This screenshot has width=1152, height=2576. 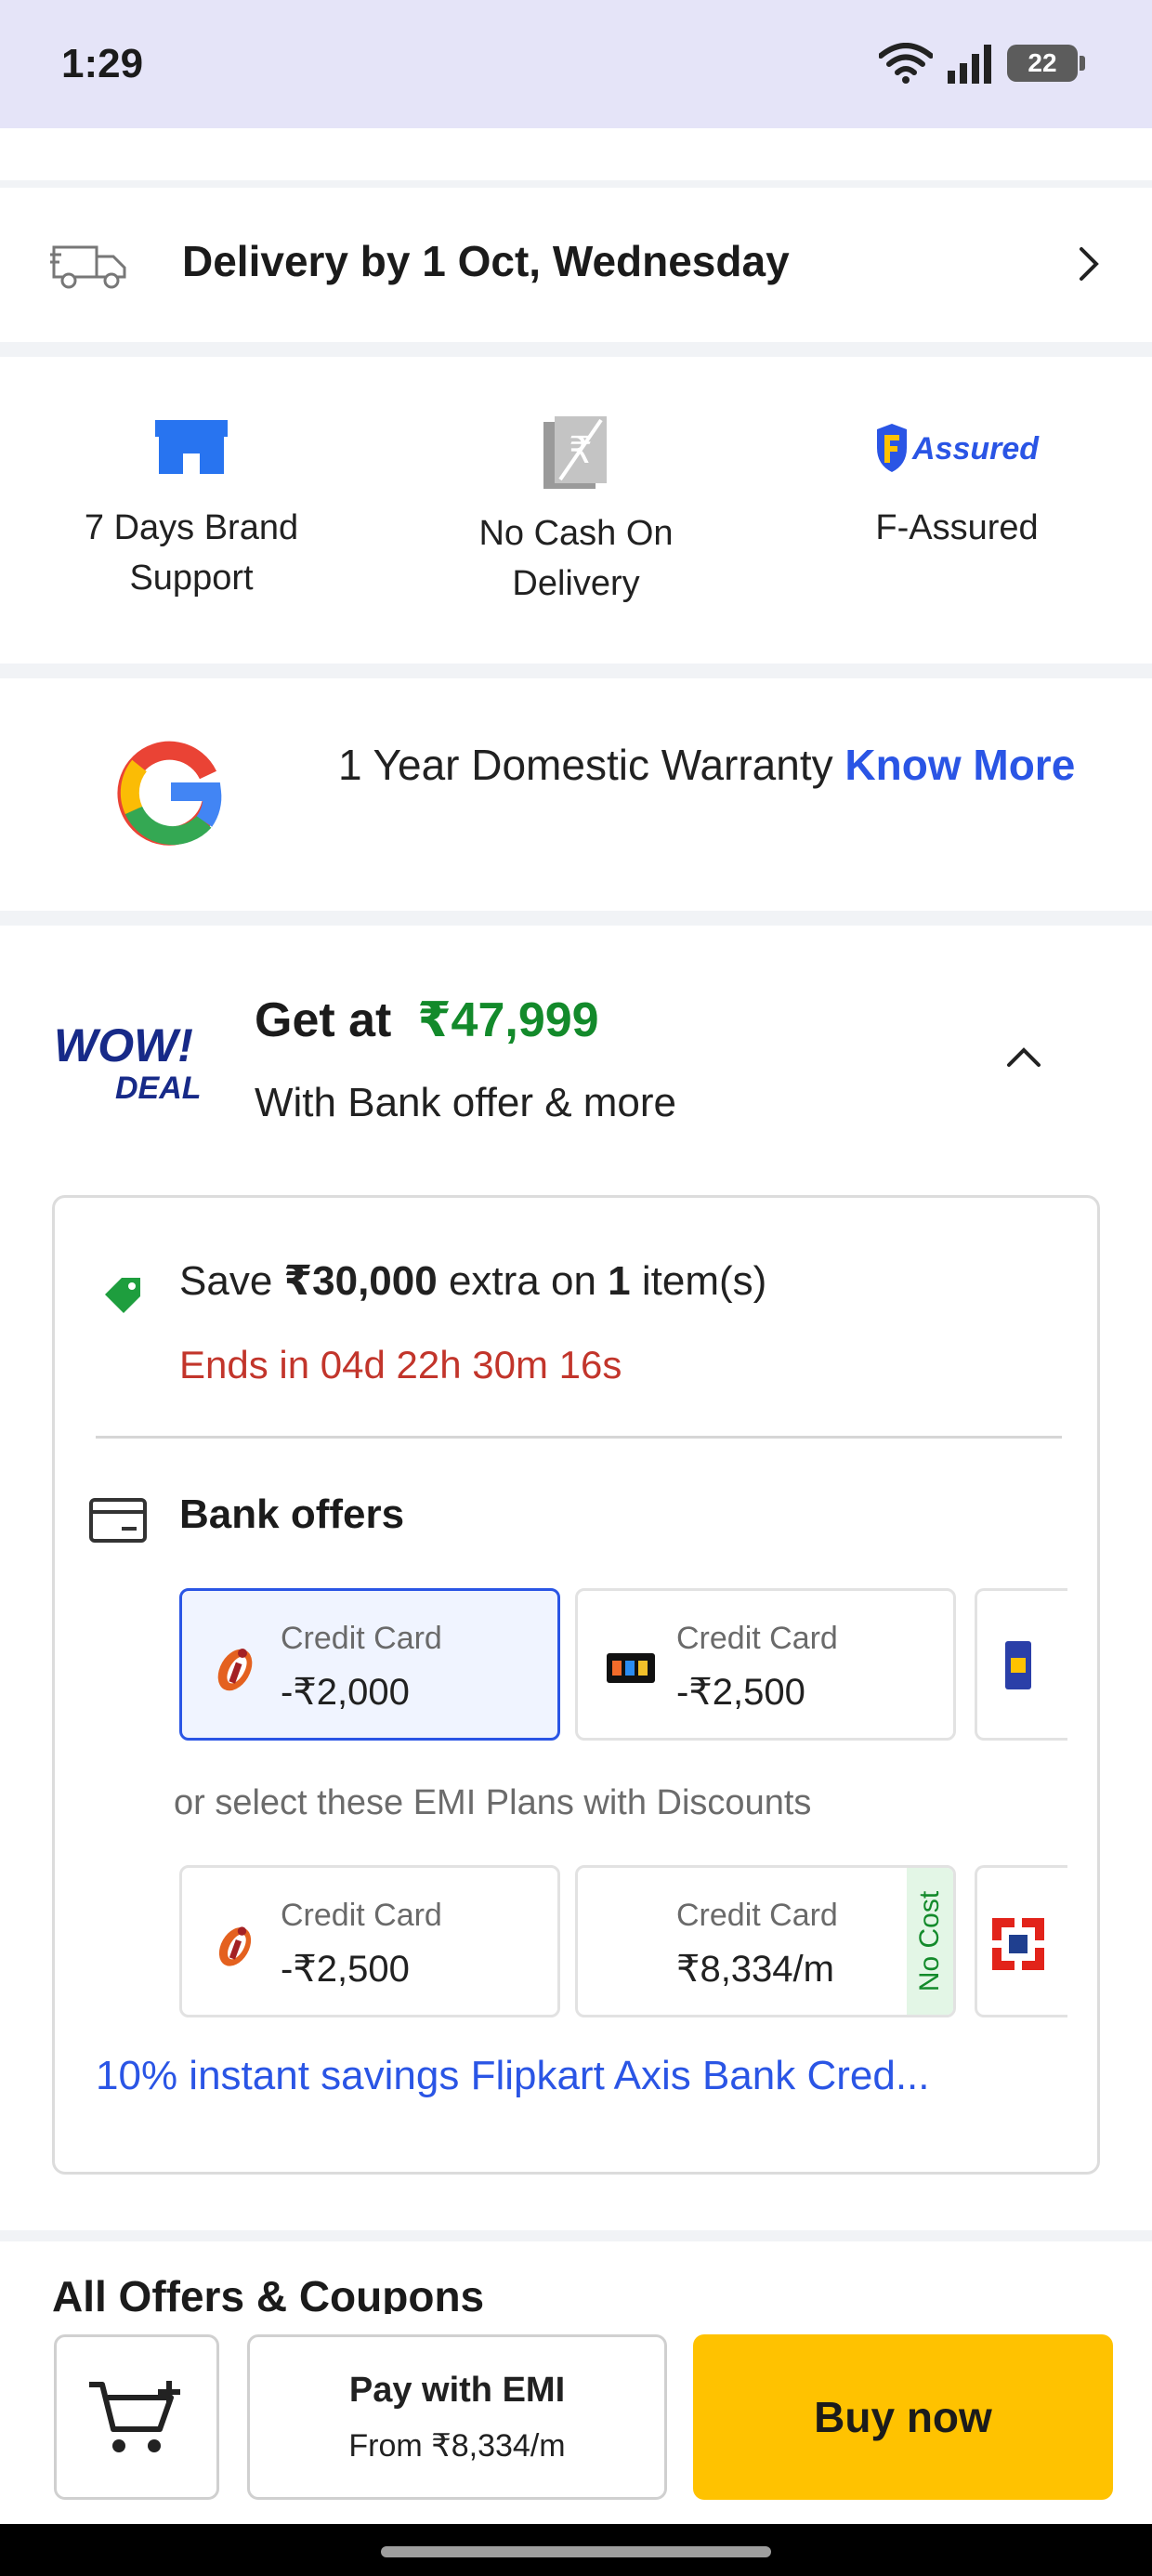 What do you see at coordinates (970, 64) in the screenshot?
I see `signal-icon` at bounding box center [970, 64].